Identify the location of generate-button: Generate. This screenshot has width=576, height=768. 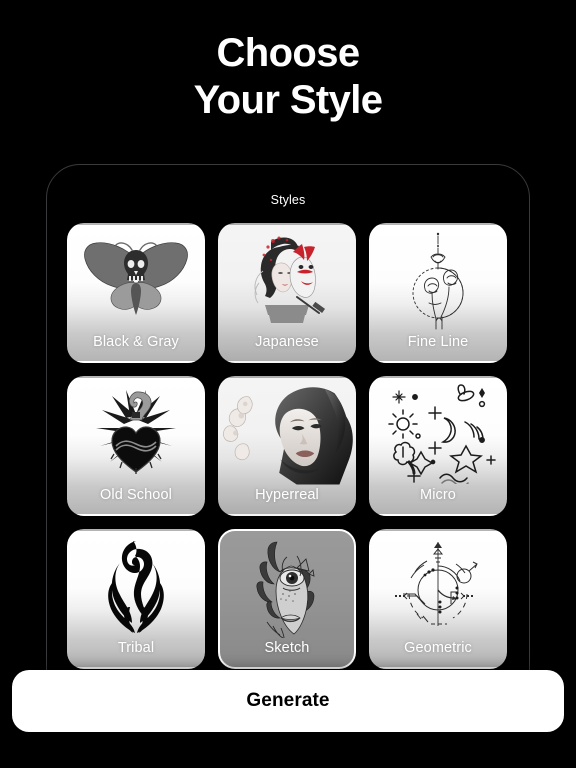
(288, 701).